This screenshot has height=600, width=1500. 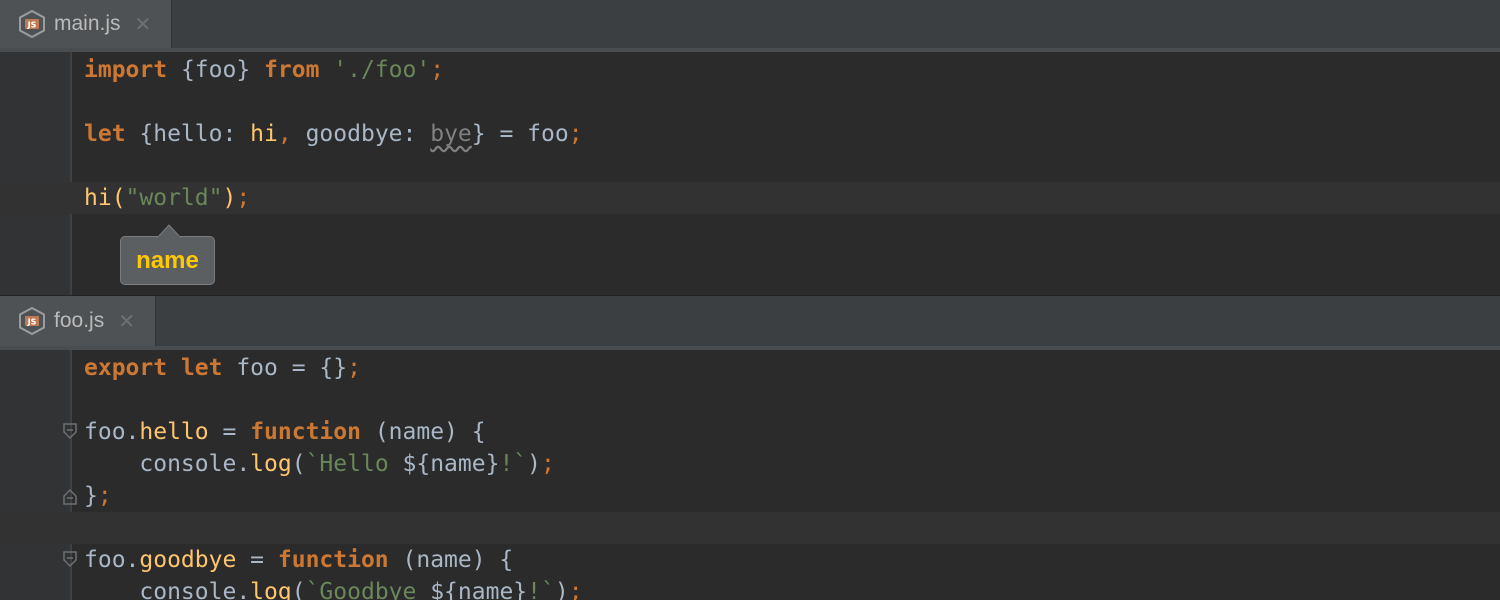 I want to click on foo-tab-bar: JS foo.js ✕, so click(x=750, y=322).